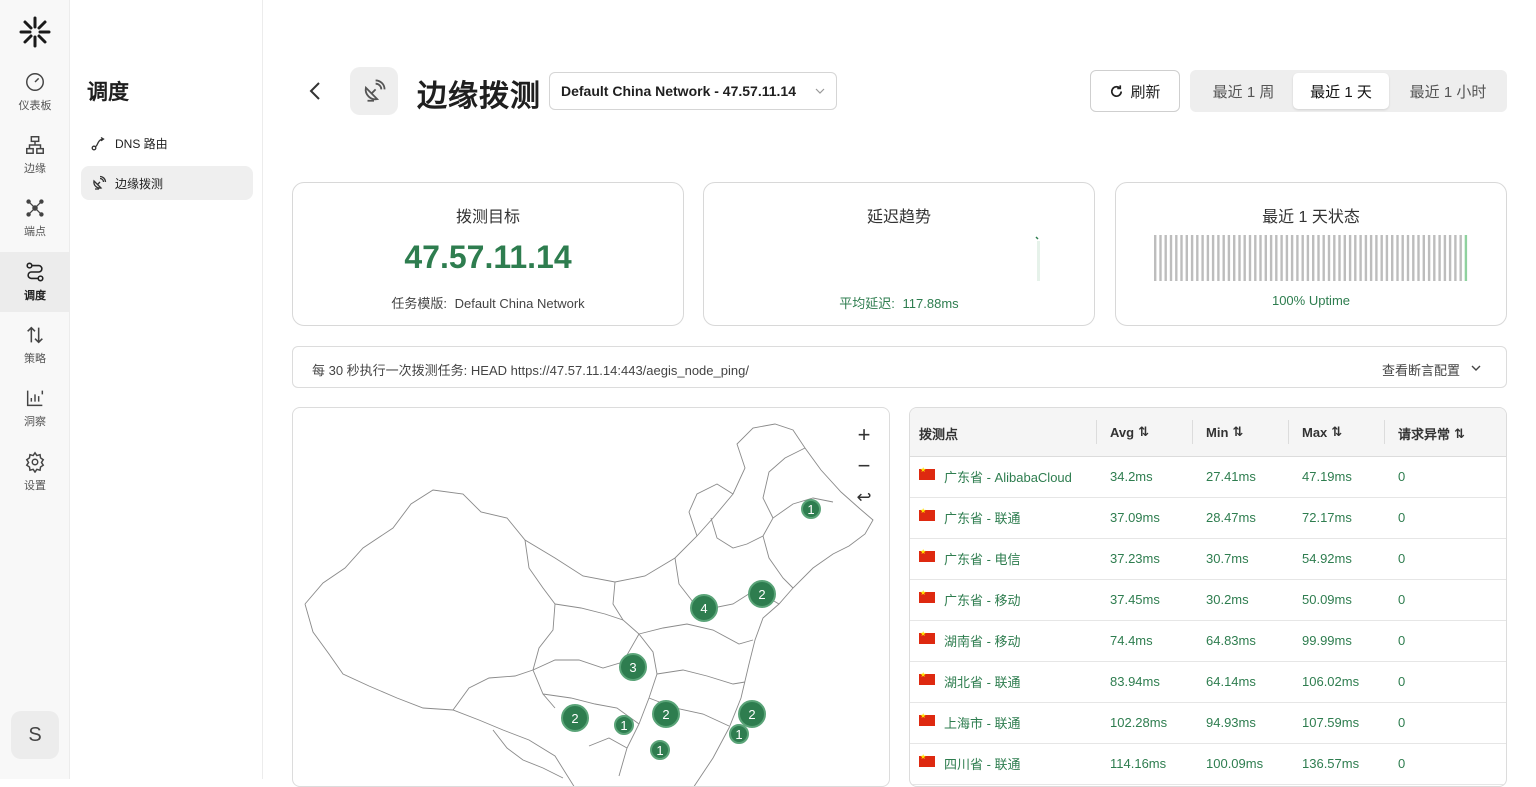  What do you see at coordinates (1224, 432) in the screenshot?
I see `column-header-min: Min ⇅` at bounding box center [1224, 432].